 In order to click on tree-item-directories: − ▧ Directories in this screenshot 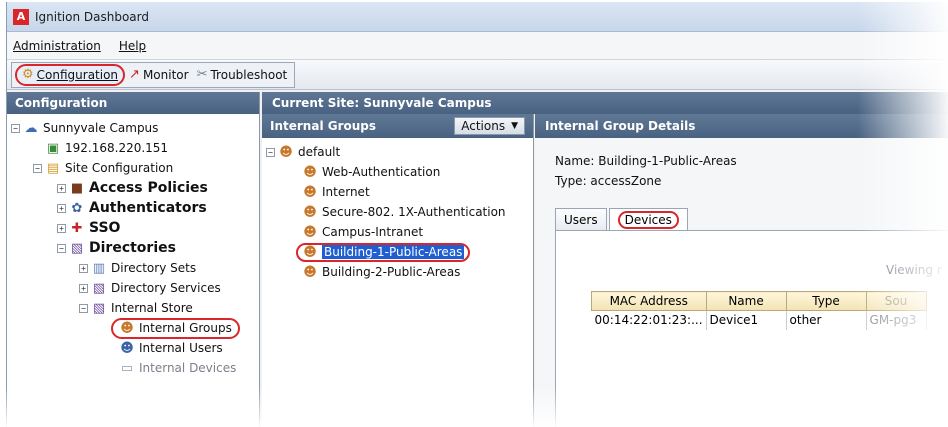, I will do `click(133, 248)`.